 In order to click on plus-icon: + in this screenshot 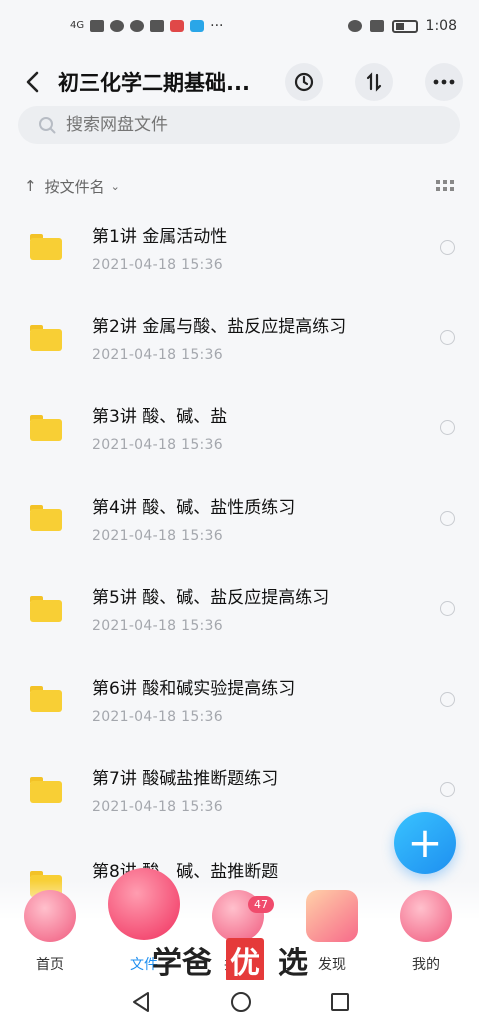, I will do `click(425, 842)`.